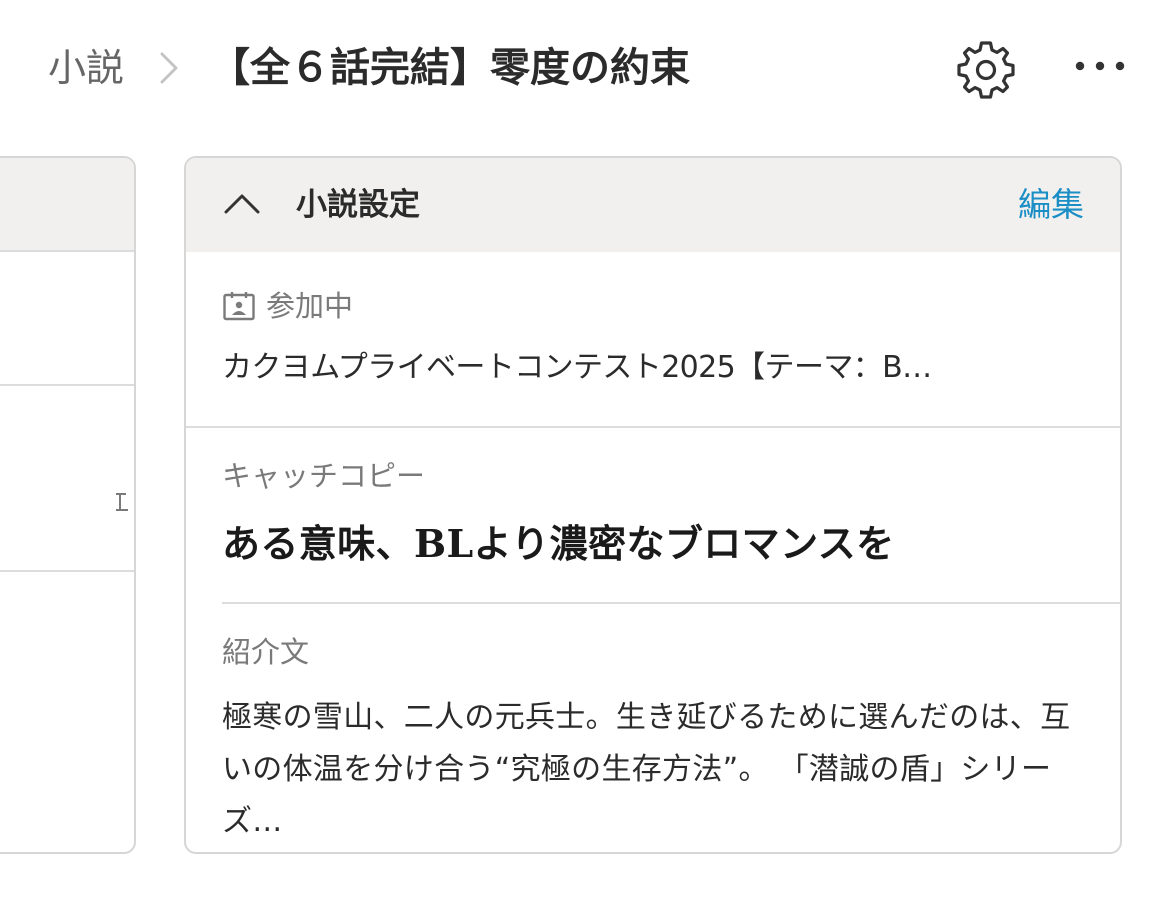 This screenshot has width=1170, height=901. What do you see at coordinates (239, 306) in the screenshot?
I see `contest-calendar-icon` at bounding box center [239, 306].